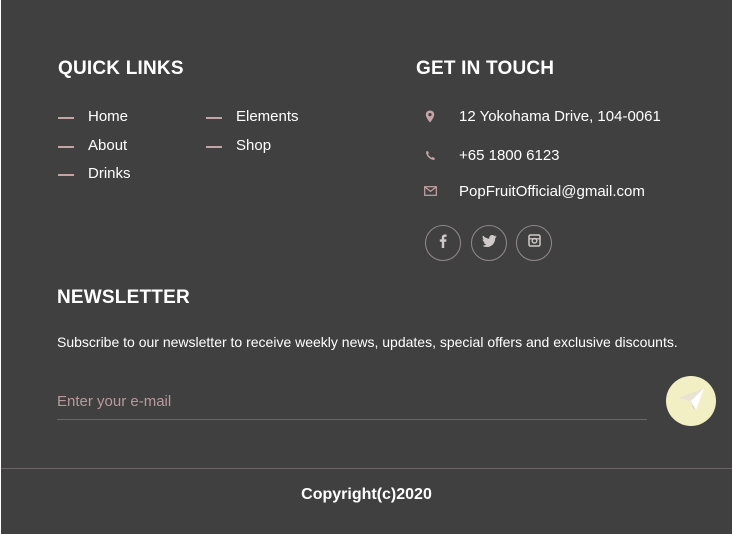 The width and height of the screenshot is (733, 534). Describe the element at coordinates (254, 145) in the screenshot. I see `quick-link-label: Shop` at that location.